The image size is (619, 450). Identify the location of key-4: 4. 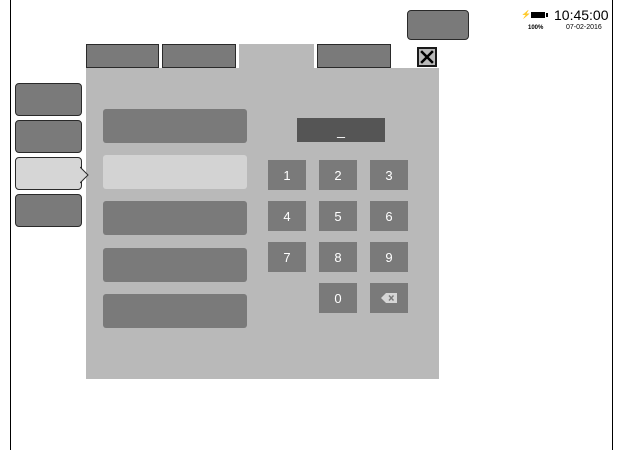
(287, 216).